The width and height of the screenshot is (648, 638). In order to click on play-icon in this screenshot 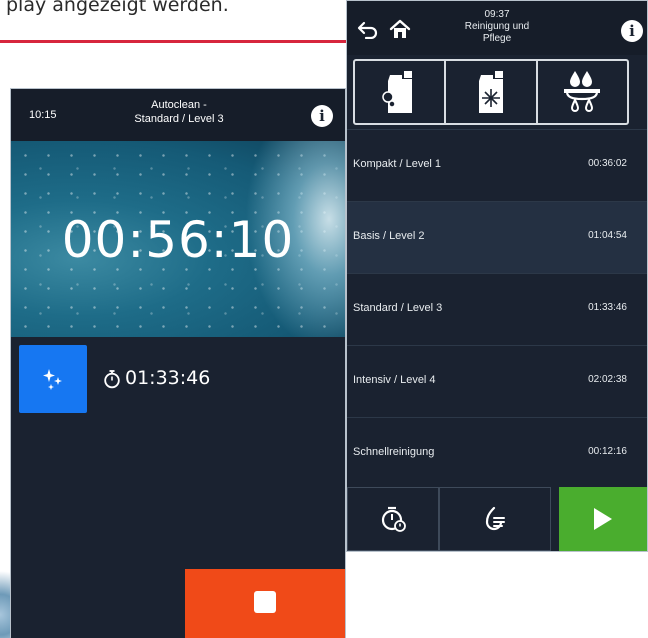, I will do `click(603, 519)`.